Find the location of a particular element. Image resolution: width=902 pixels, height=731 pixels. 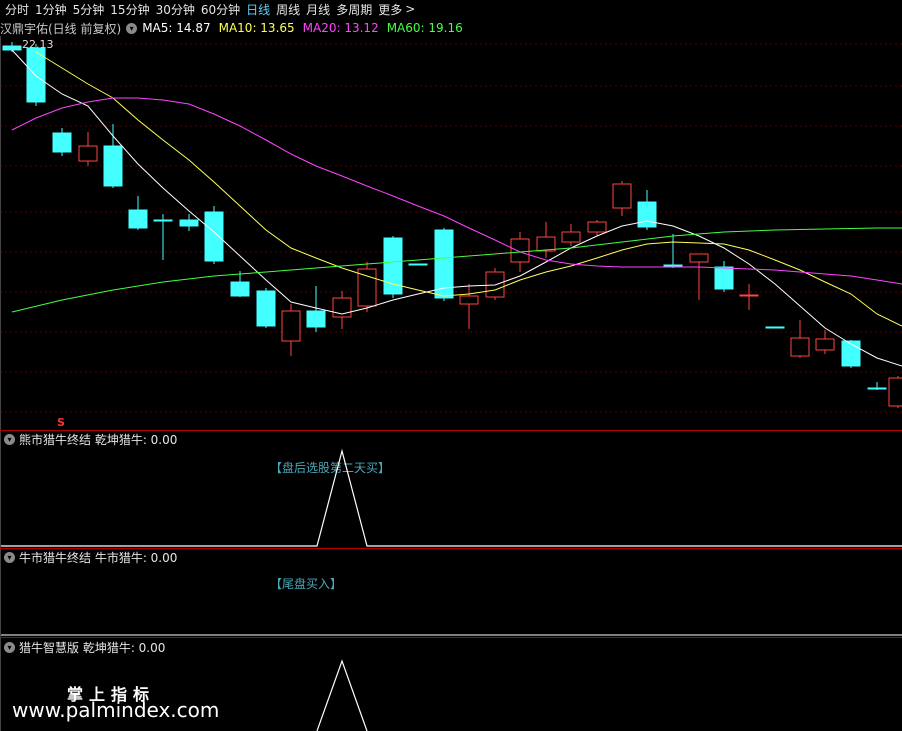

period-tab-5: 60分钟 is located at coordinates (220, 9).